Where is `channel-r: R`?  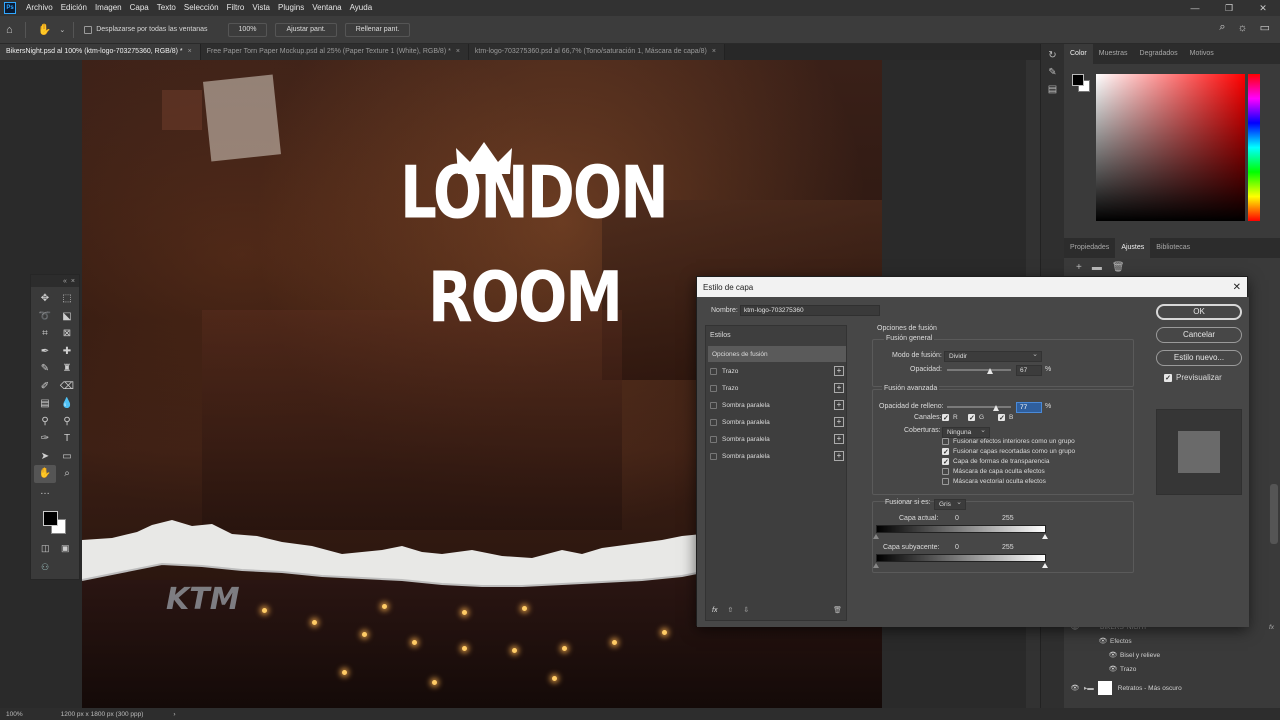
channel-r: R is located at coordinates (950, 417).